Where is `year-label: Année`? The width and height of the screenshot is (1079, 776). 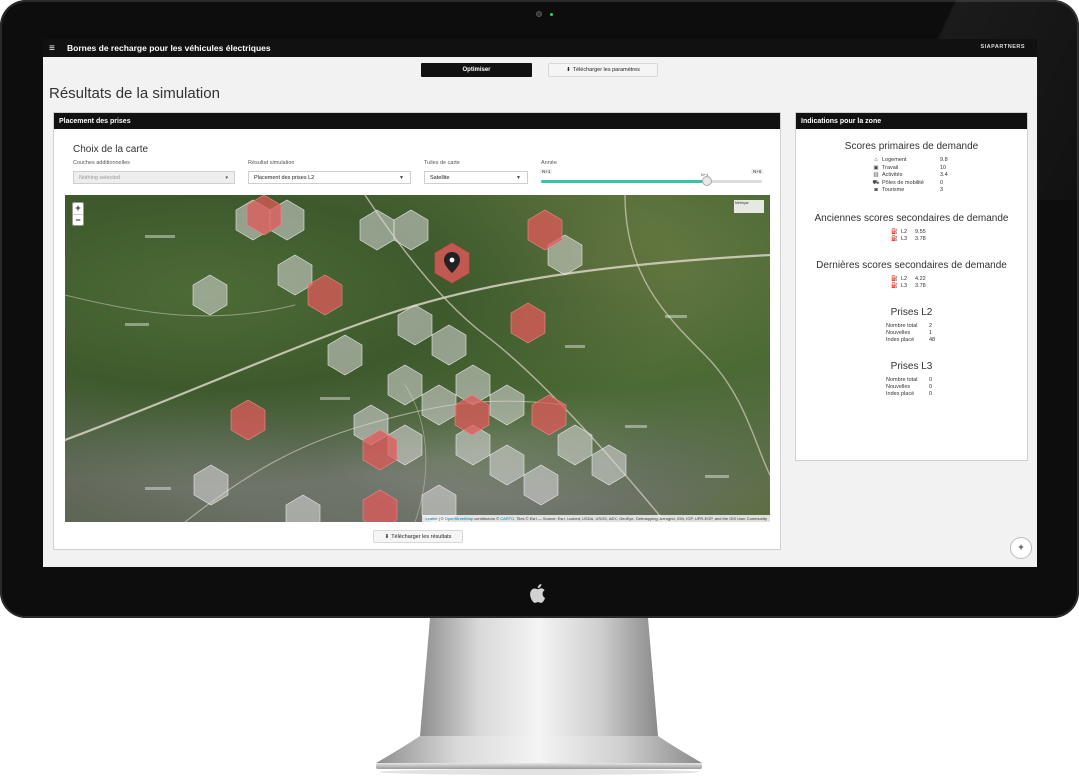 year-label: Année is located at coordinates (549, 163).